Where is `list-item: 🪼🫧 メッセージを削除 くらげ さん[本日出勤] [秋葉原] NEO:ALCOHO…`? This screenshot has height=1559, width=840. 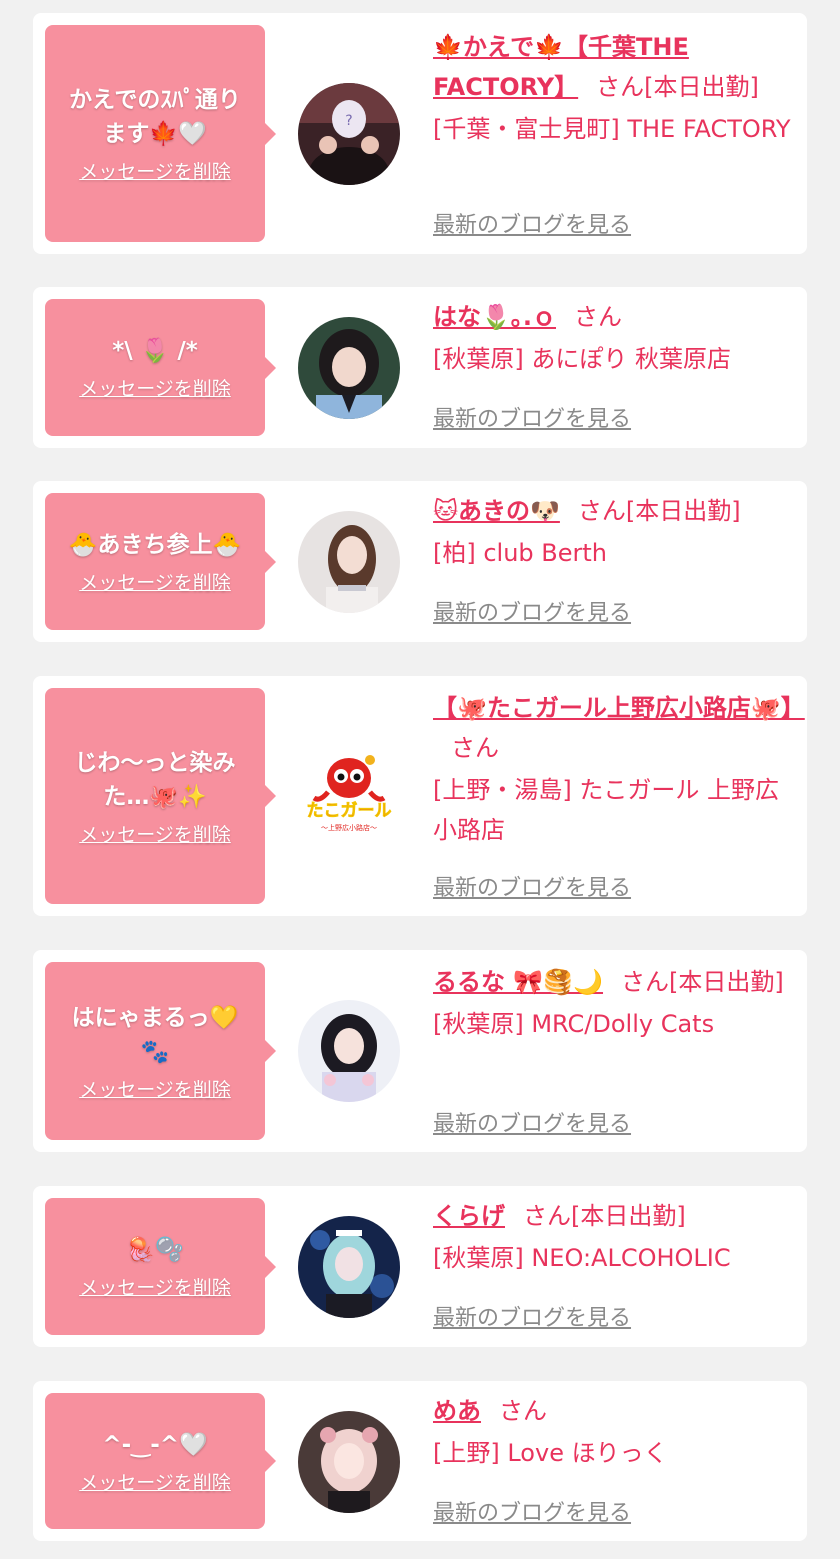 list-item: 🪼🫧 メッセージを削除 くらげ さん[本日出勤] [秋葉原] NEO:ALCOHO… is located at coordinates (420, 1266).